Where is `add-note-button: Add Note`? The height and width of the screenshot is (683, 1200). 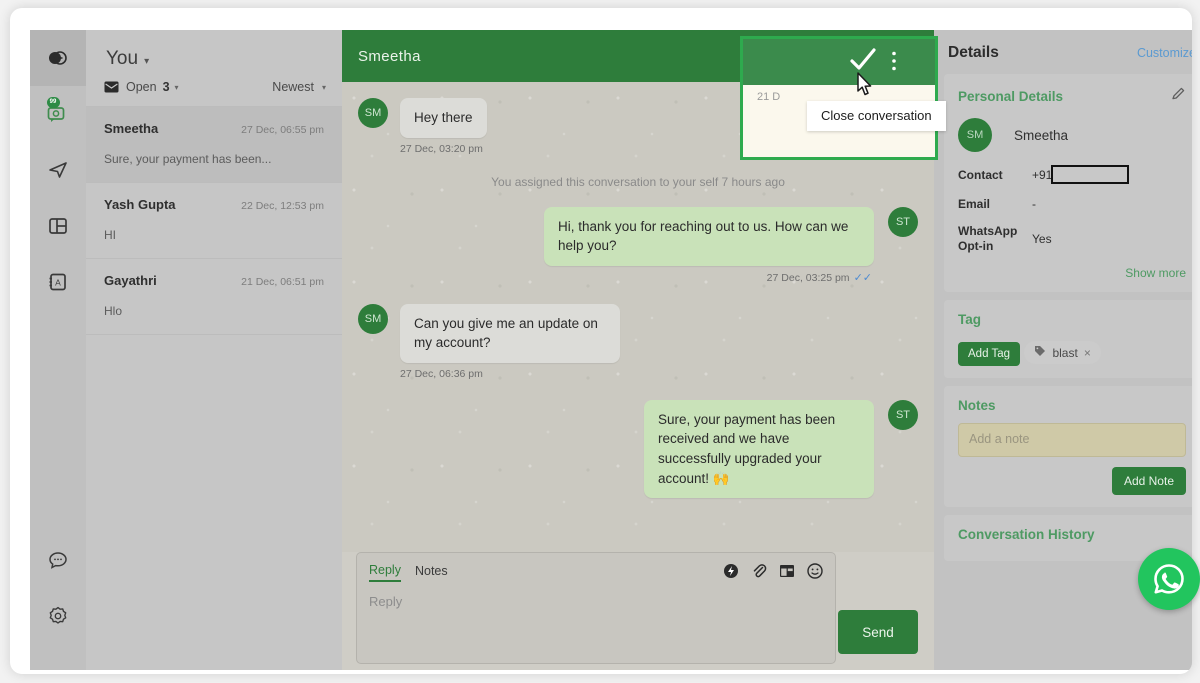
add-note-button: Add Note is located at coordinates (1148, 481).